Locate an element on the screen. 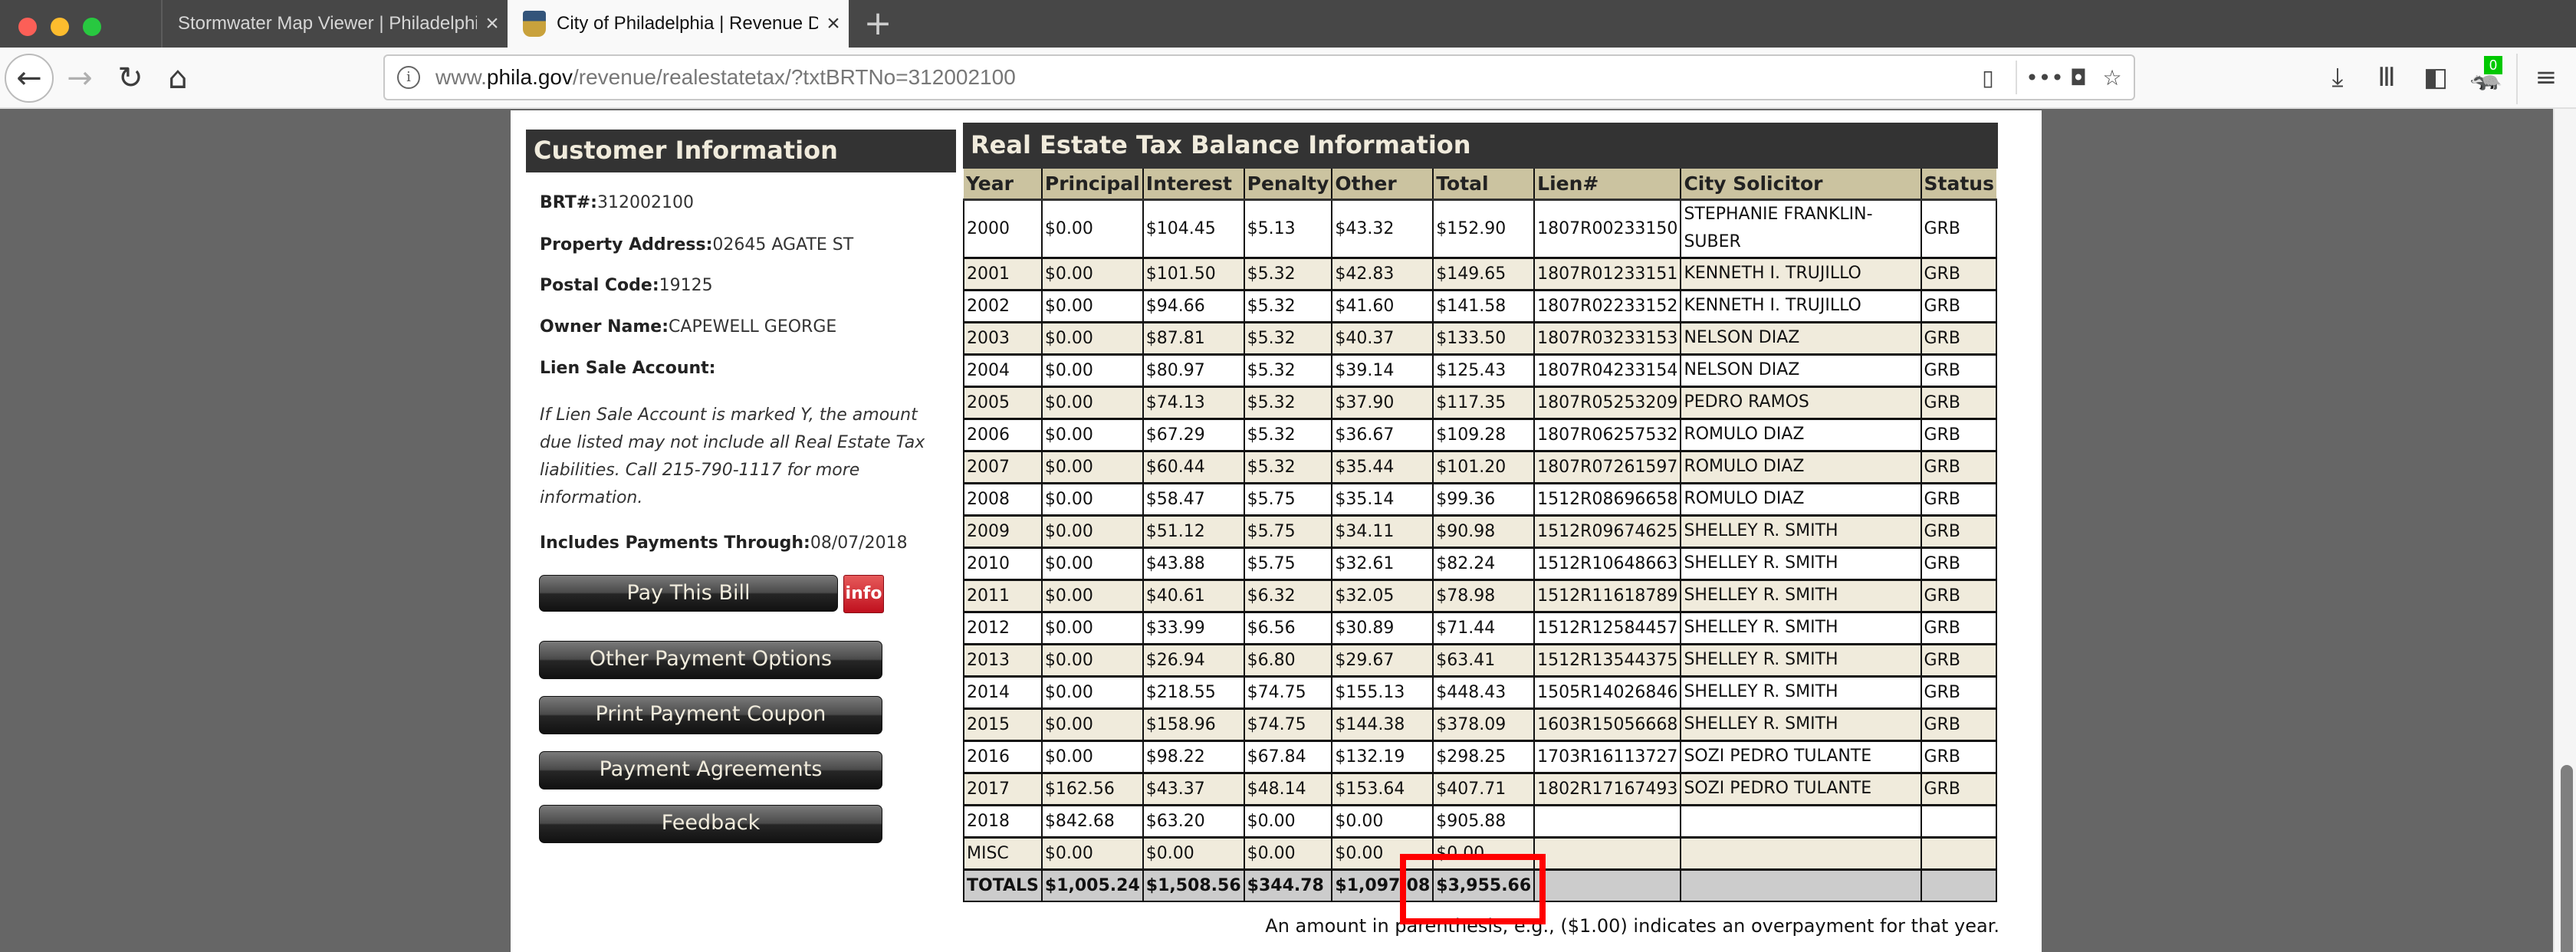 This screenshot has height=952, width=2576. table-cell: 1807R07261597 is located at coordinates (1607, 466).